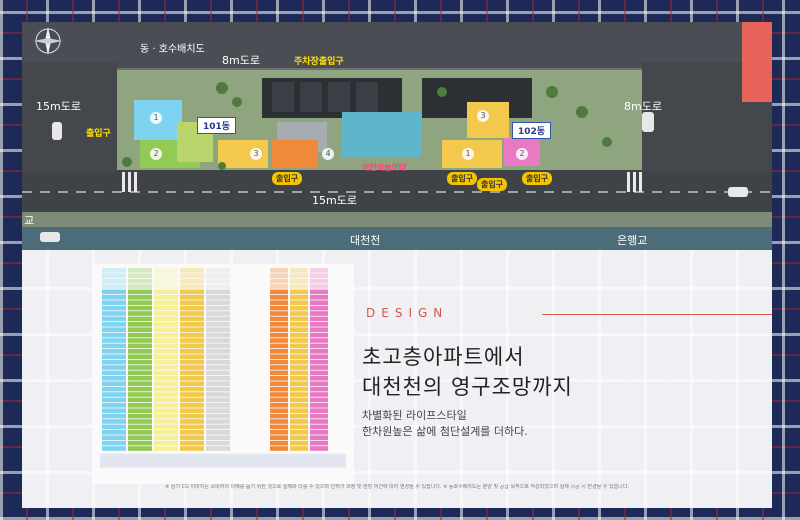  What do you see at coordinates (58, 106) in the screenshot?
I see `road-left-label: 15m도로` at bounding box center [58, 106].